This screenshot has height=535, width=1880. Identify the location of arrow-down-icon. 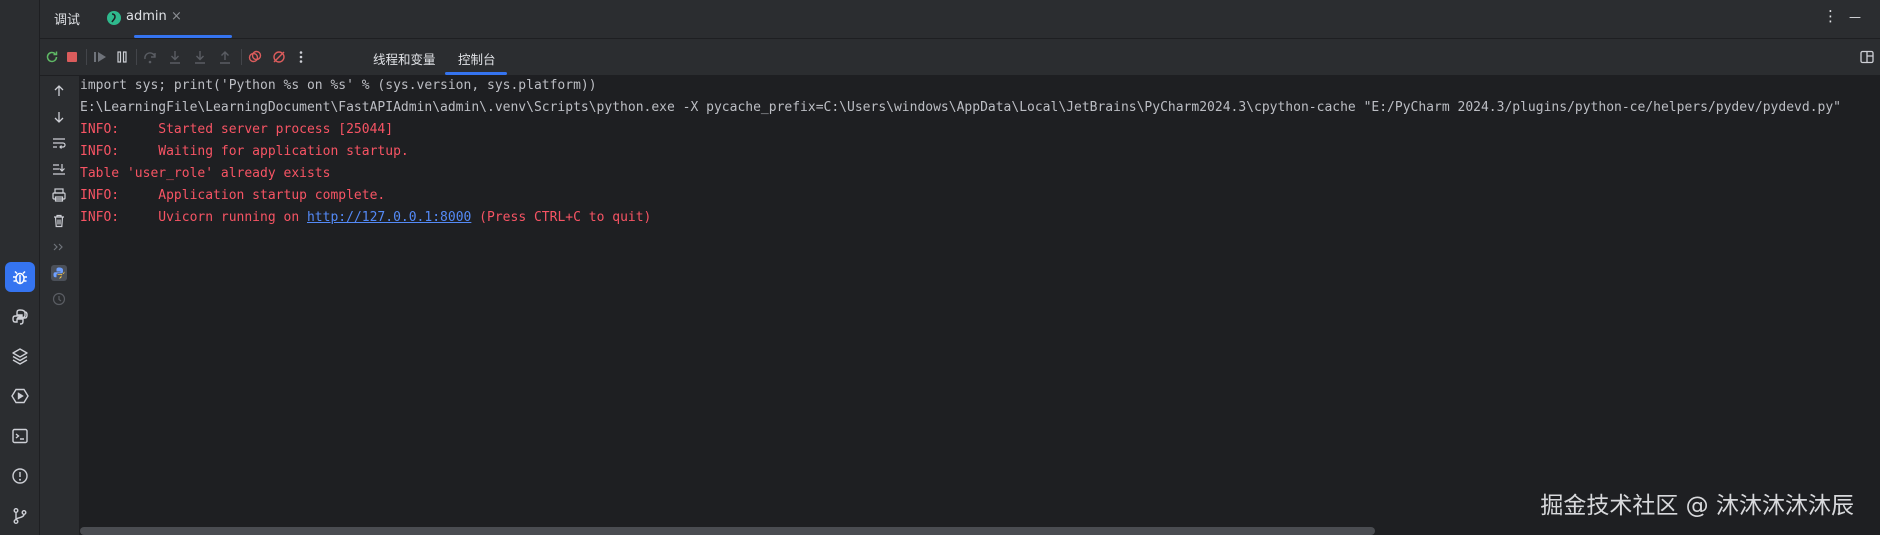
(59, 117).